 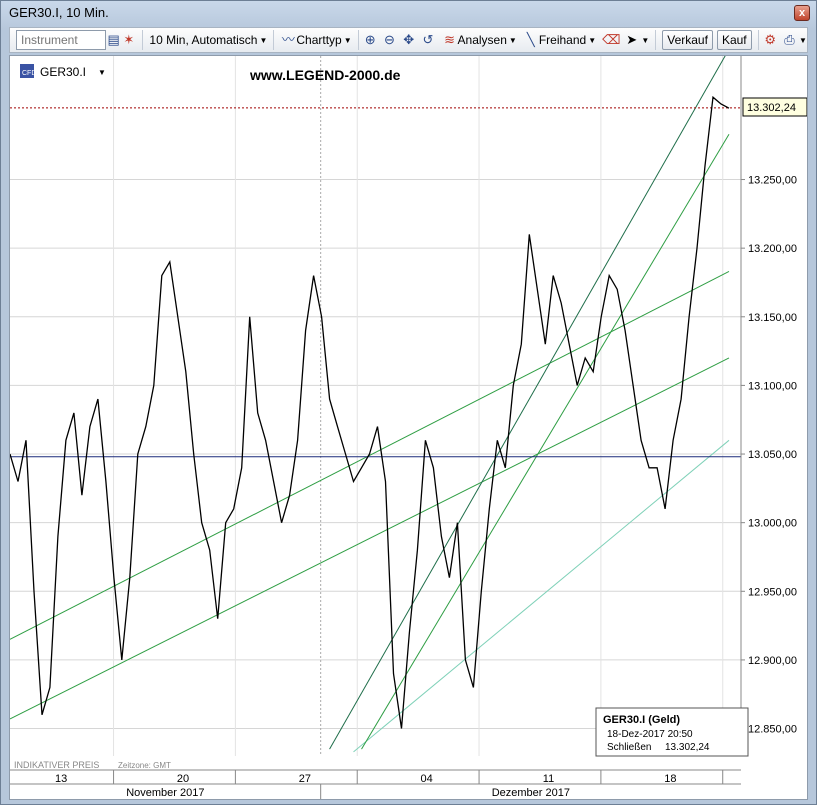 What do you see at coordinates (113, 40) in the screenshot?
I see `instrument-list-icon: ▤` at bounding box center [113, 40].